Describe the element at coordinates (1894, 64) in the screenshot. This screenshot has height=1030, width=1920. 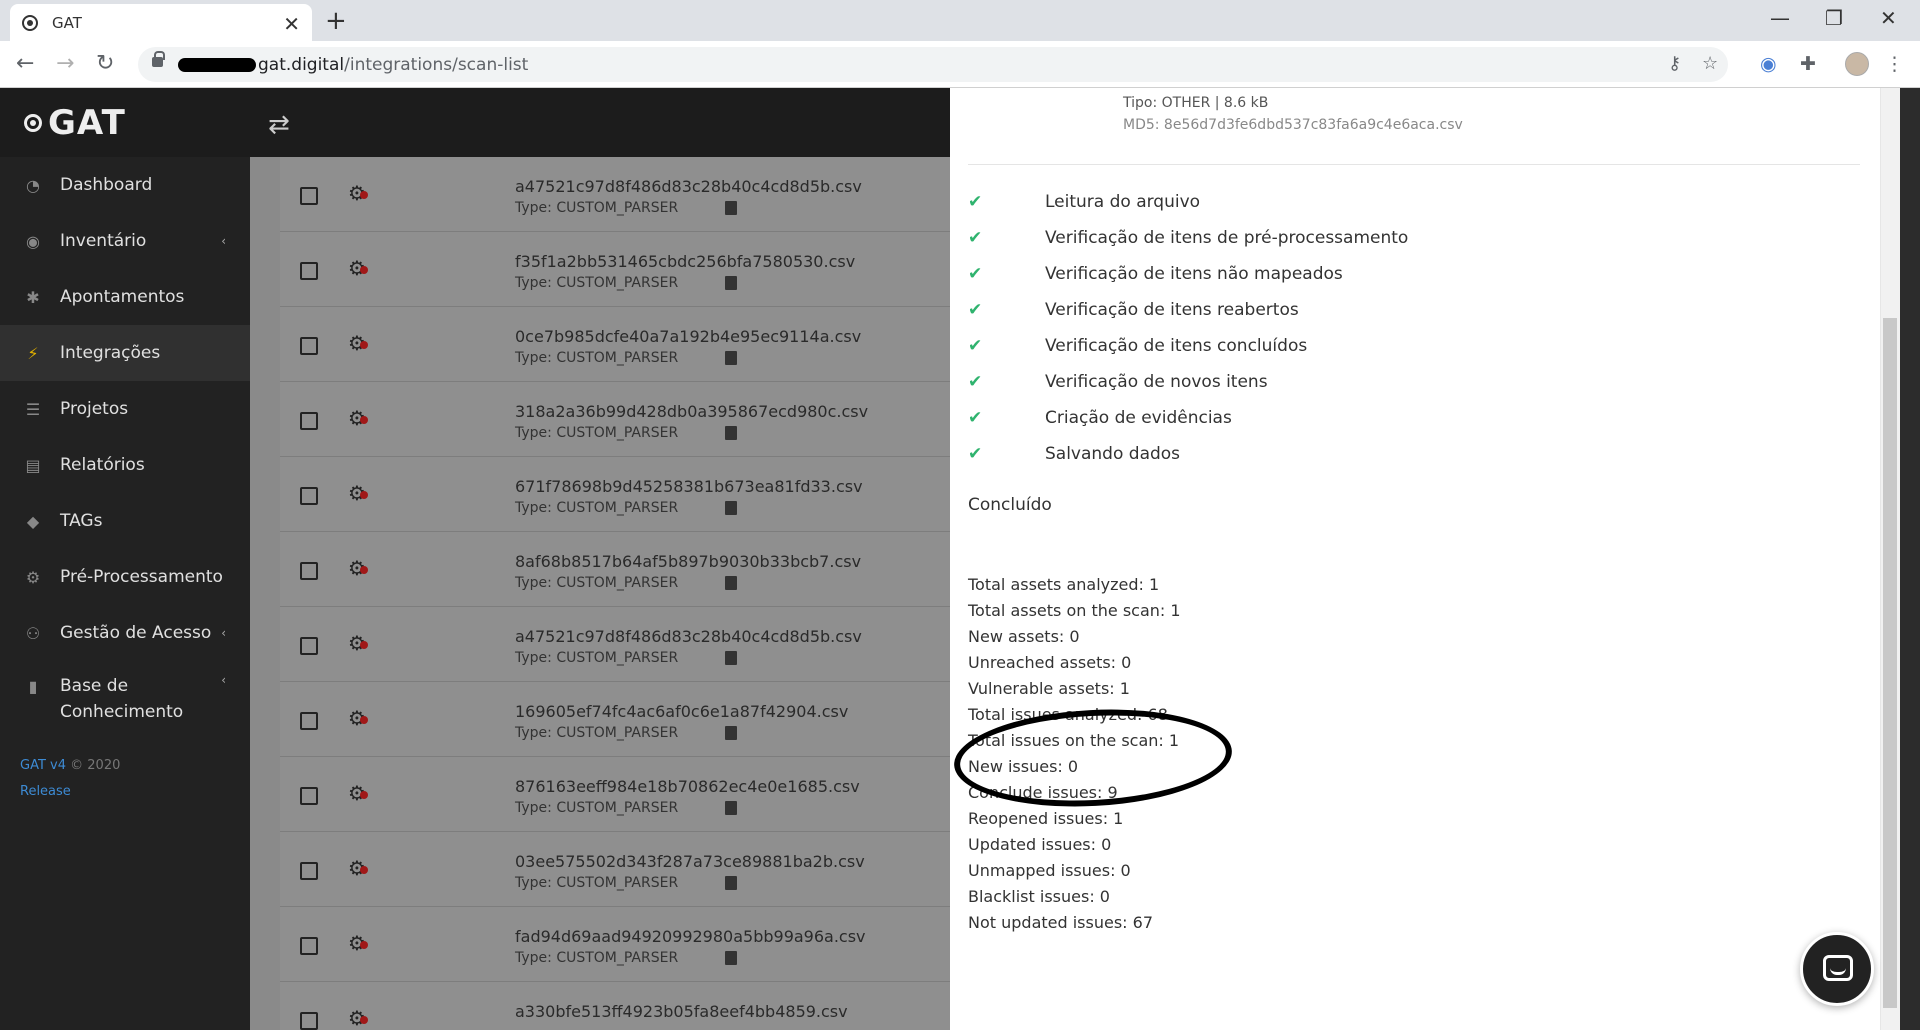
I see `menu-dots-icon: ⋮` at that location.